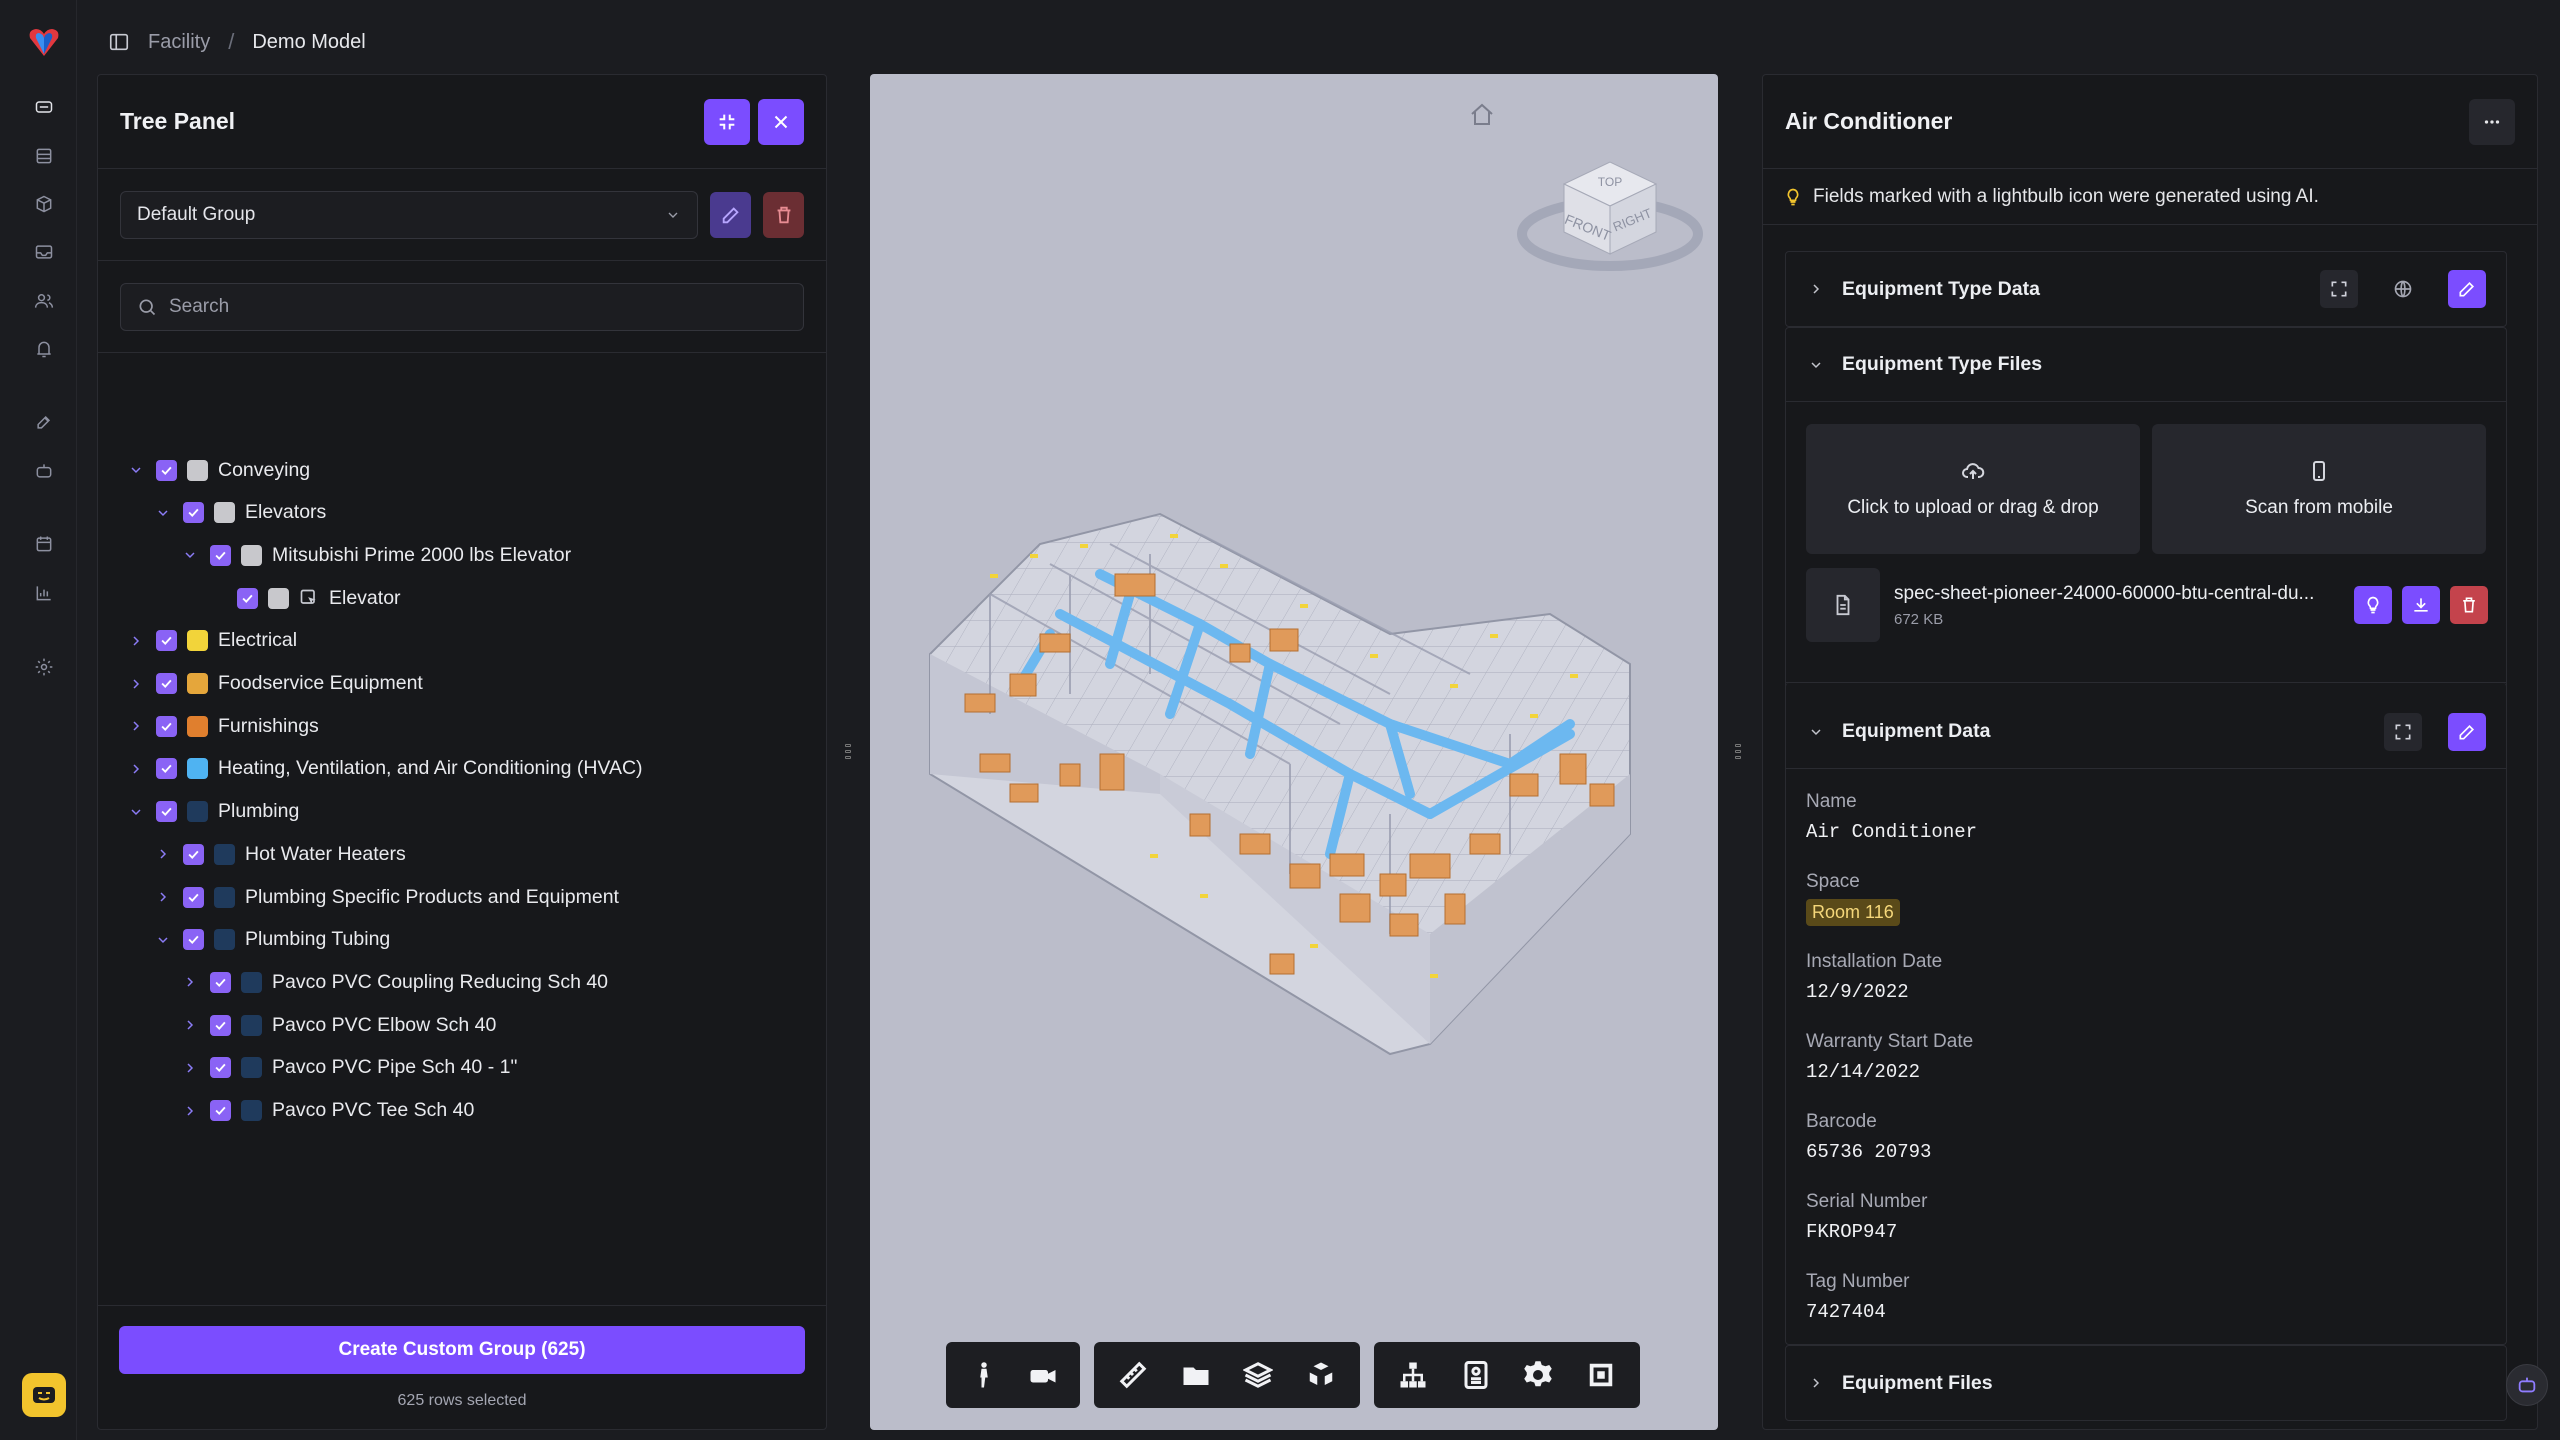 Image resolution: width=2560 pixels, height=1440 pixels. Describe the element at coordinates (1196, 1375) in the screenshot. I see `folder-icon` at that location.